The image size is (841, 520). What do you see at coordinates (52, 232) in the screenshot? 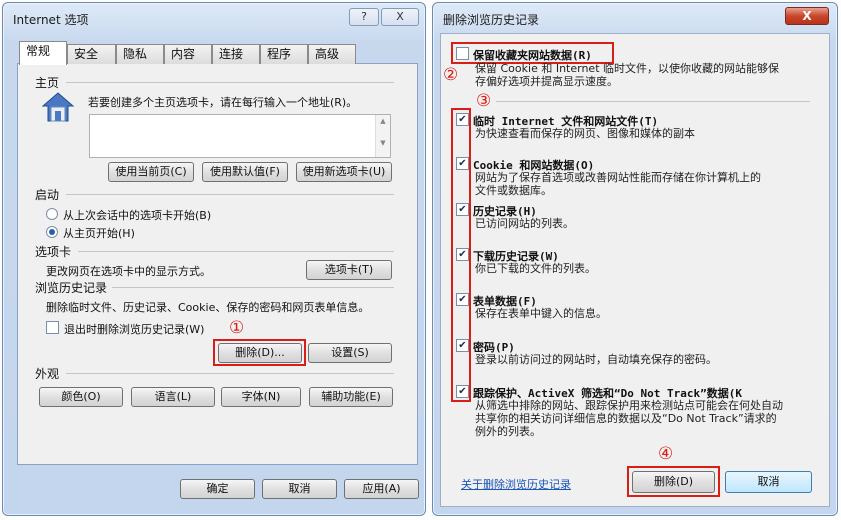
I see `startup-home-radio` at bounding box center [52, 232].